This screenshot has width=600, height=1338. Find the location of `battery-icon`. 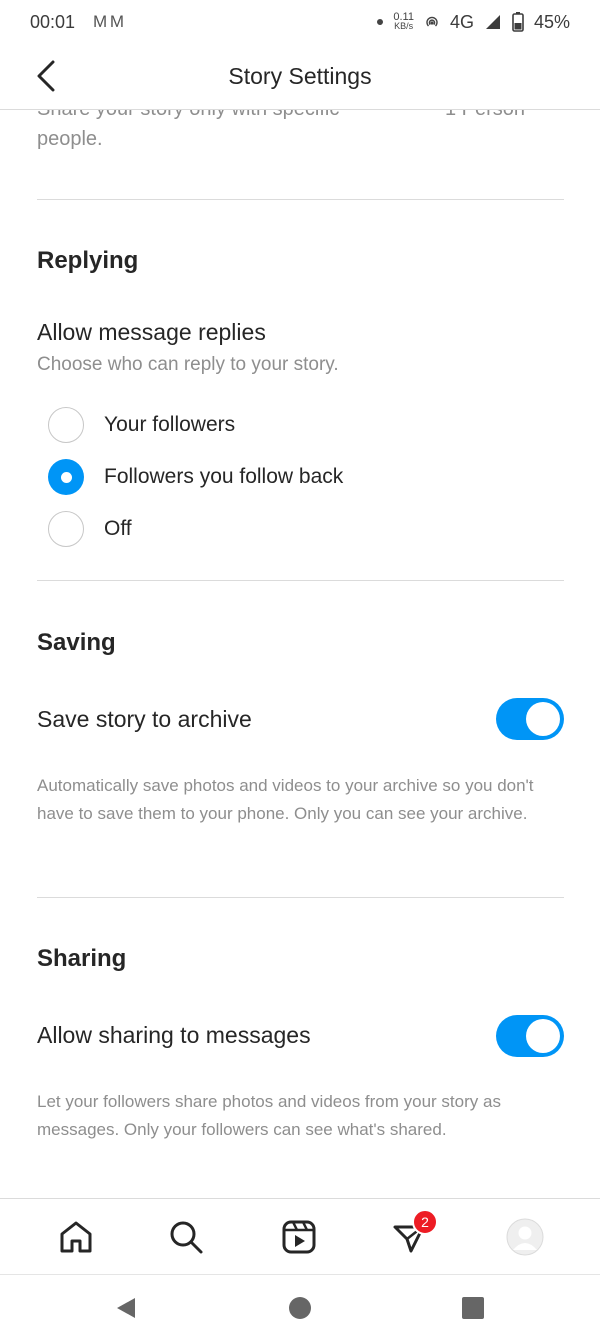

battery-icon is located at coordinates (518, 22).